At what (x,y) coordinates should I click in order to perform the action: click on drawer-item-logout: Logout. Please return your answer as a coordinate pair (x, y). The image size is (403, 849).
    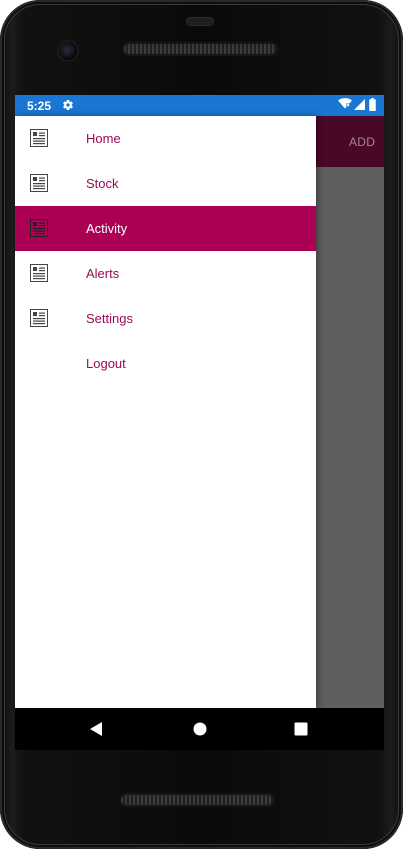
    Looking at the image, I should click on (165, 363).